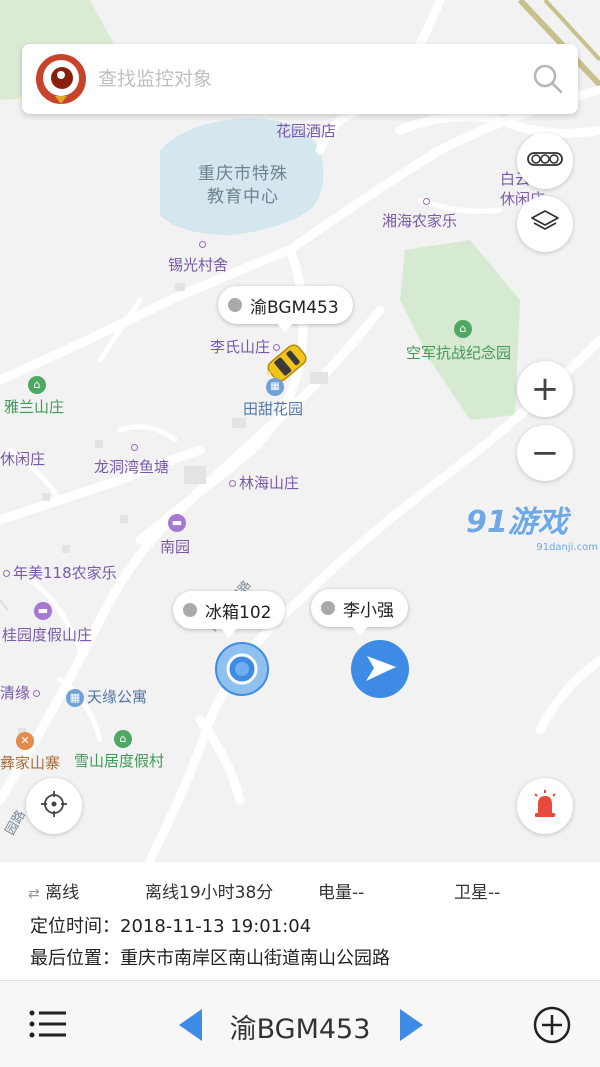  Describe the element at coordinates (477, 893) in the screenshot. I see `satellite-status: 卫星--` at that location.